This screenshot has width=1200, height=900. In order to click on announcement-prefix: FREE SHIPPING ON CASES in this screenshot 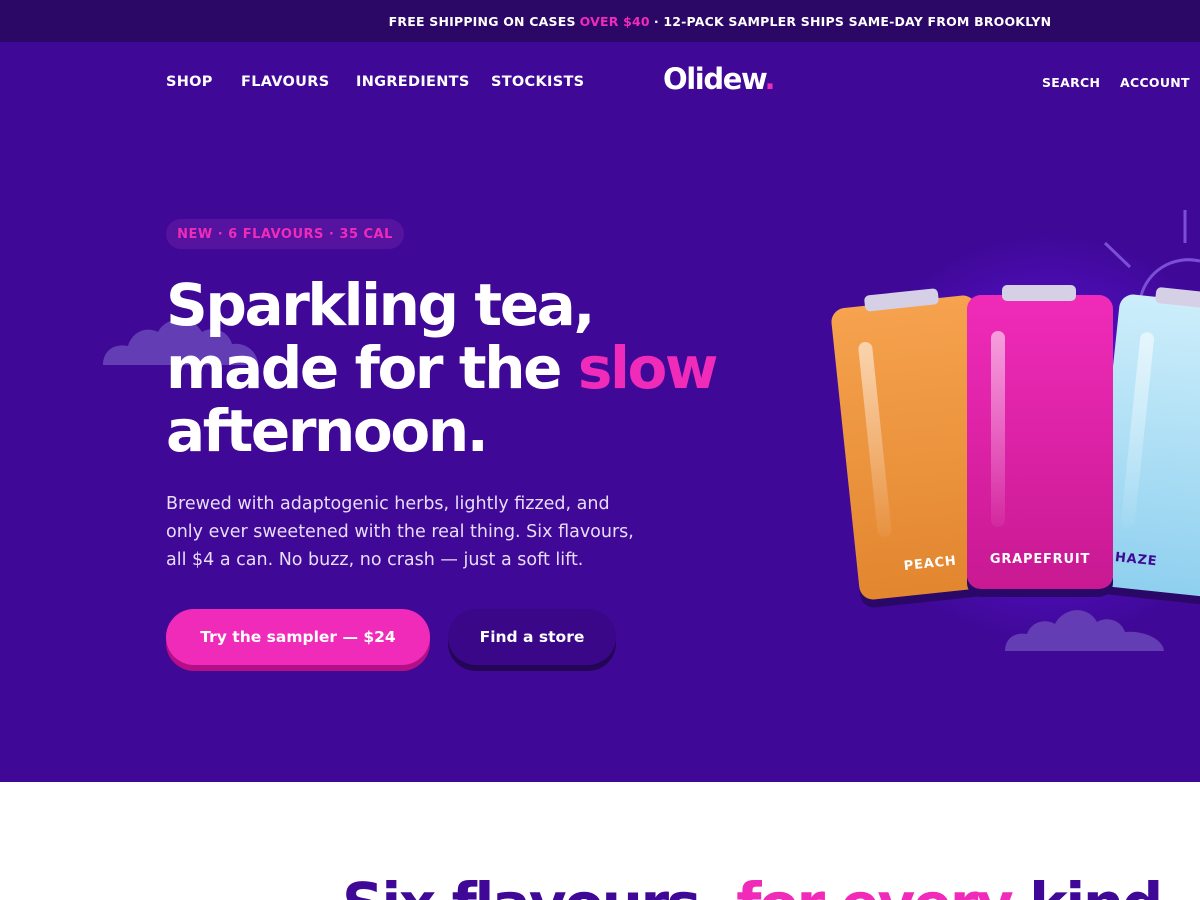, I will do `click(482, 21)`.